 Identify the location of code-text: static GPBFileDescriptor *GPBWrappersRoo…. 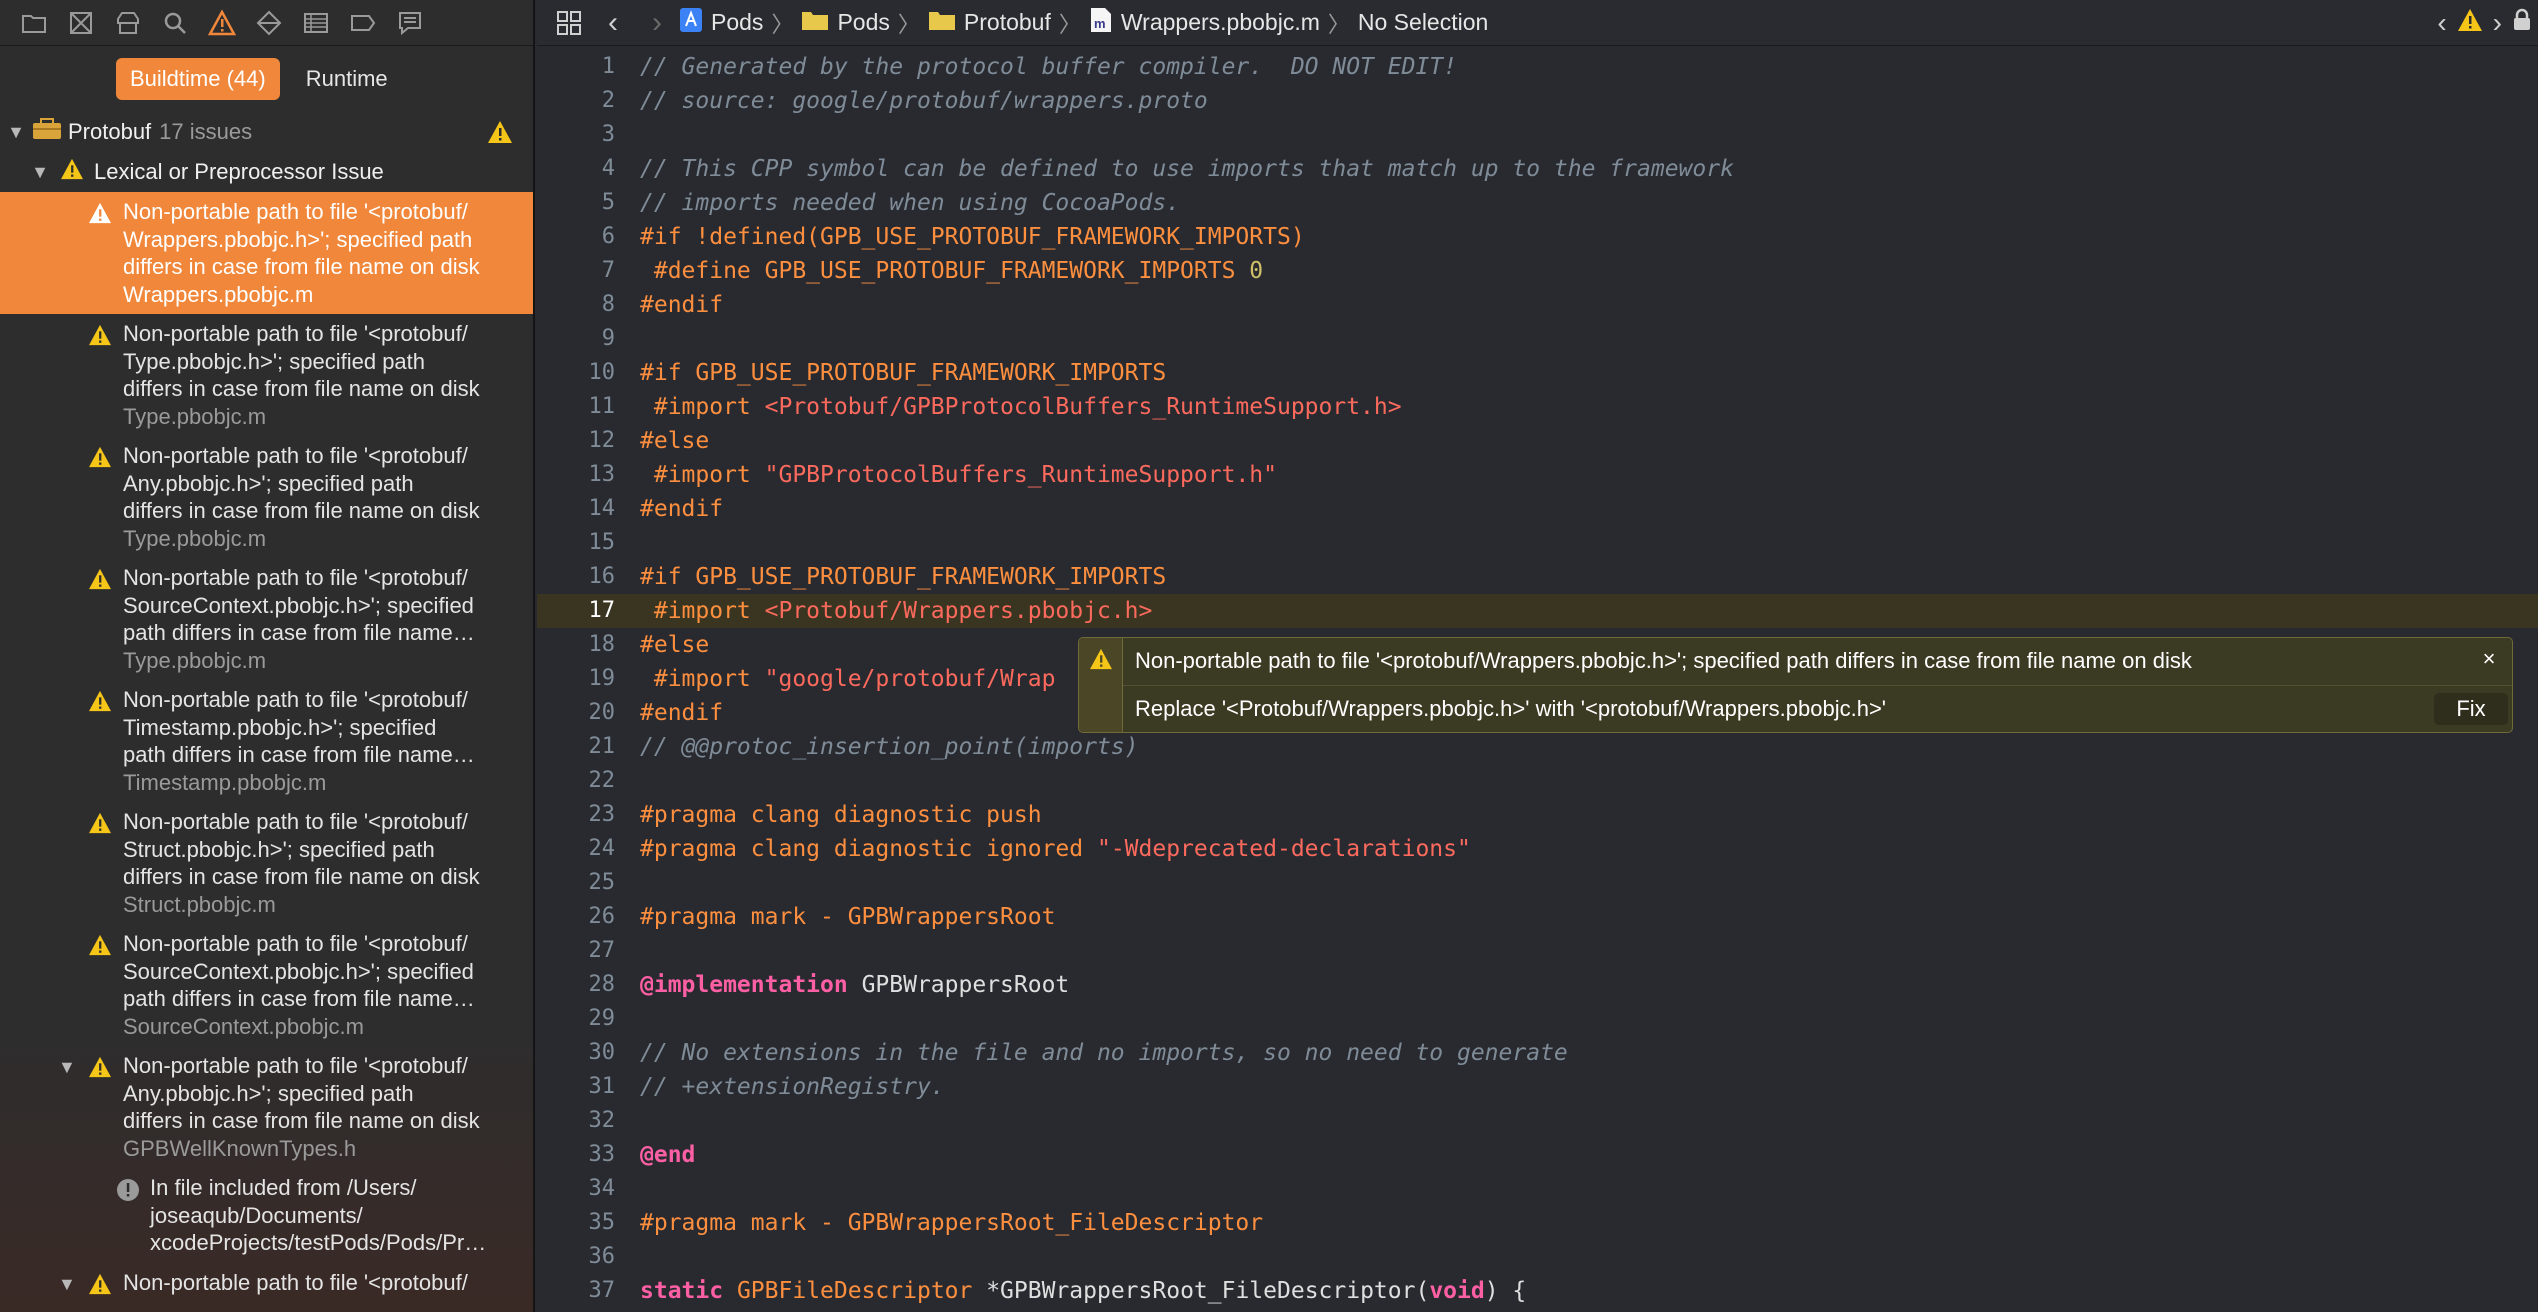
(1083, 1291).